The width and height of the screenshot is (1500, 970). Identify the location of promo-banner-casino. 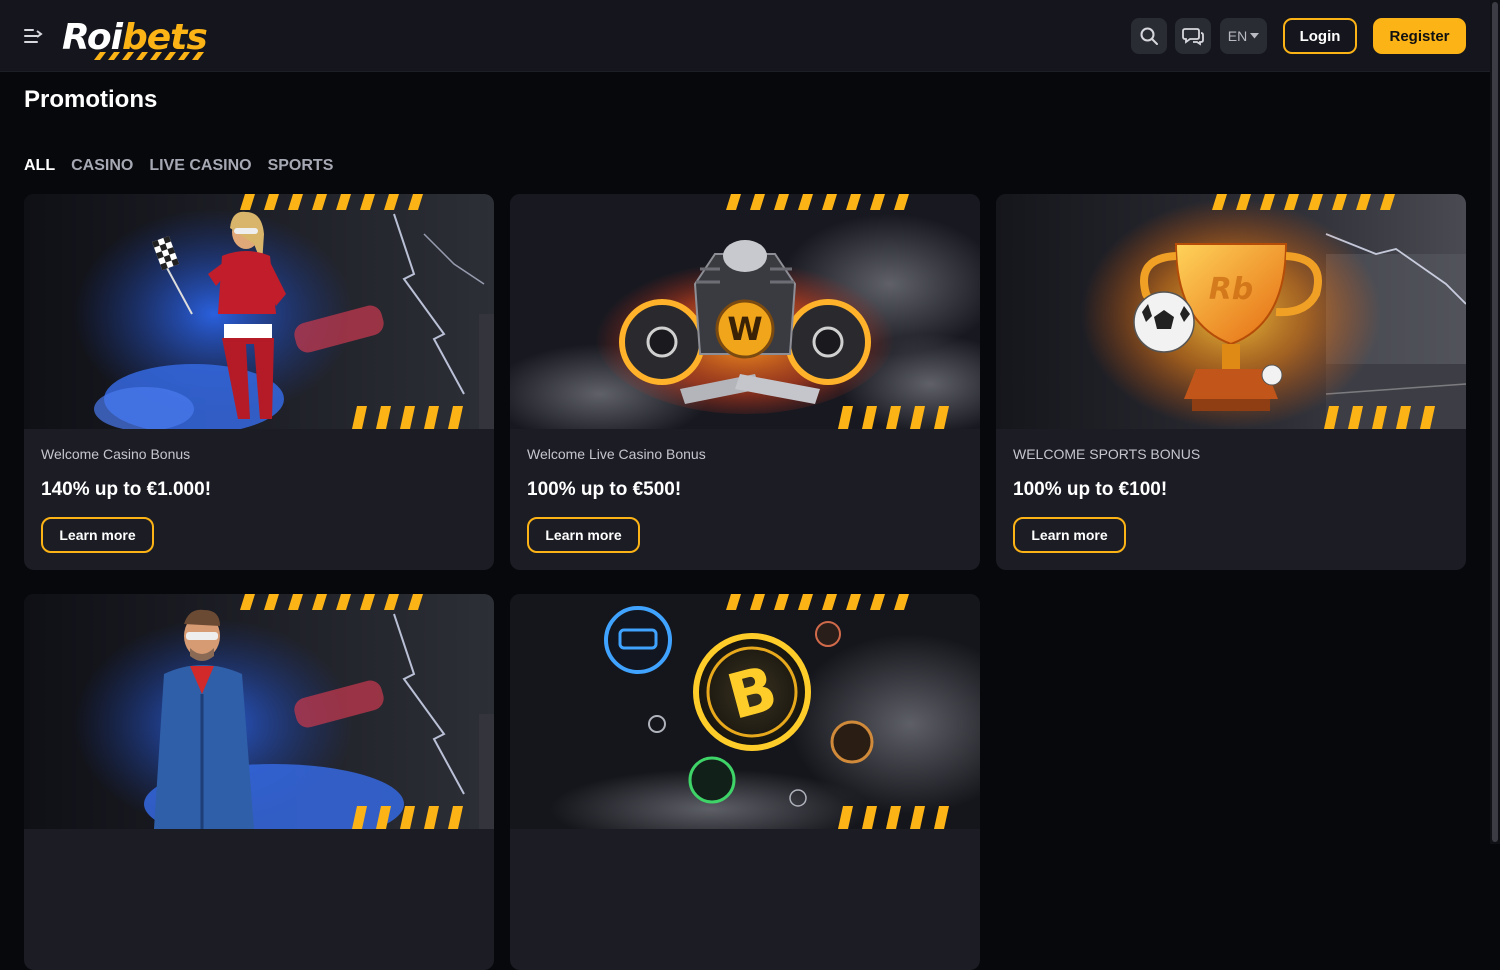
(259, 311).